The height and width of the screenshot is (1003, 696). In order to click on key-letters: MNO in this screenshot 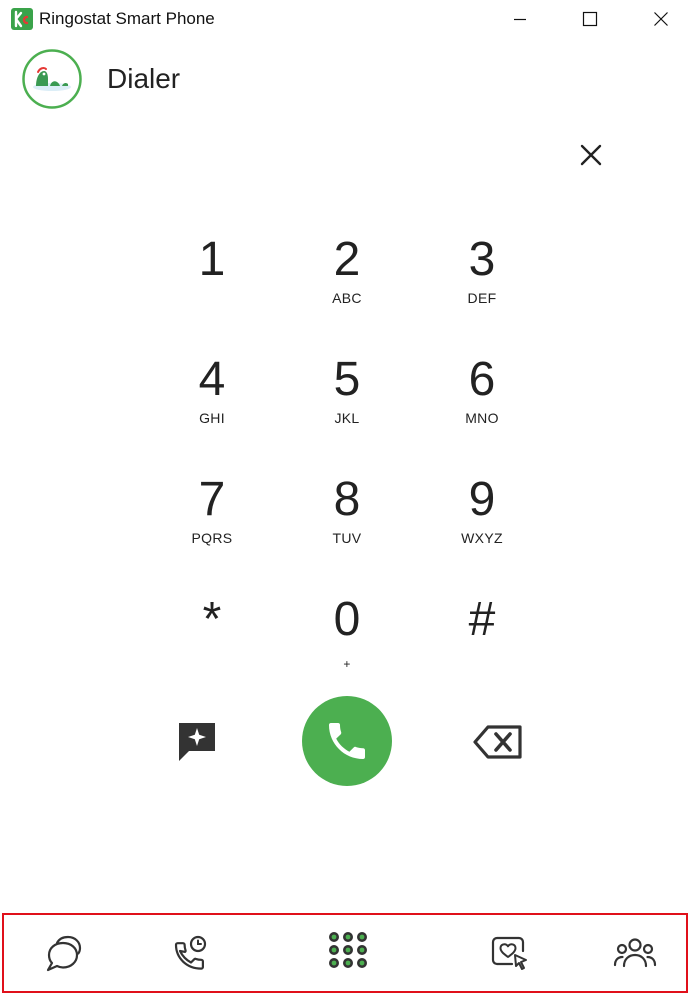, I will do `click(482, 418)`.